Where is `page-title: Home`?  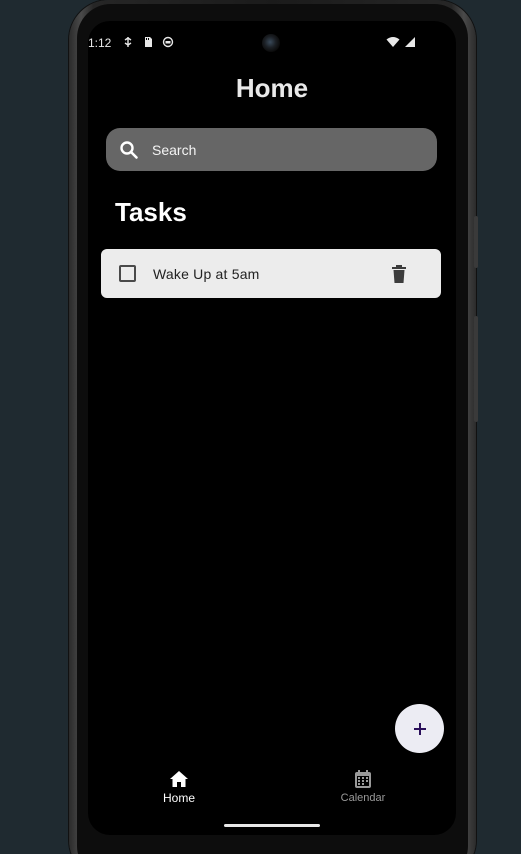
page-title: Home is located at coordinates (272, 88).